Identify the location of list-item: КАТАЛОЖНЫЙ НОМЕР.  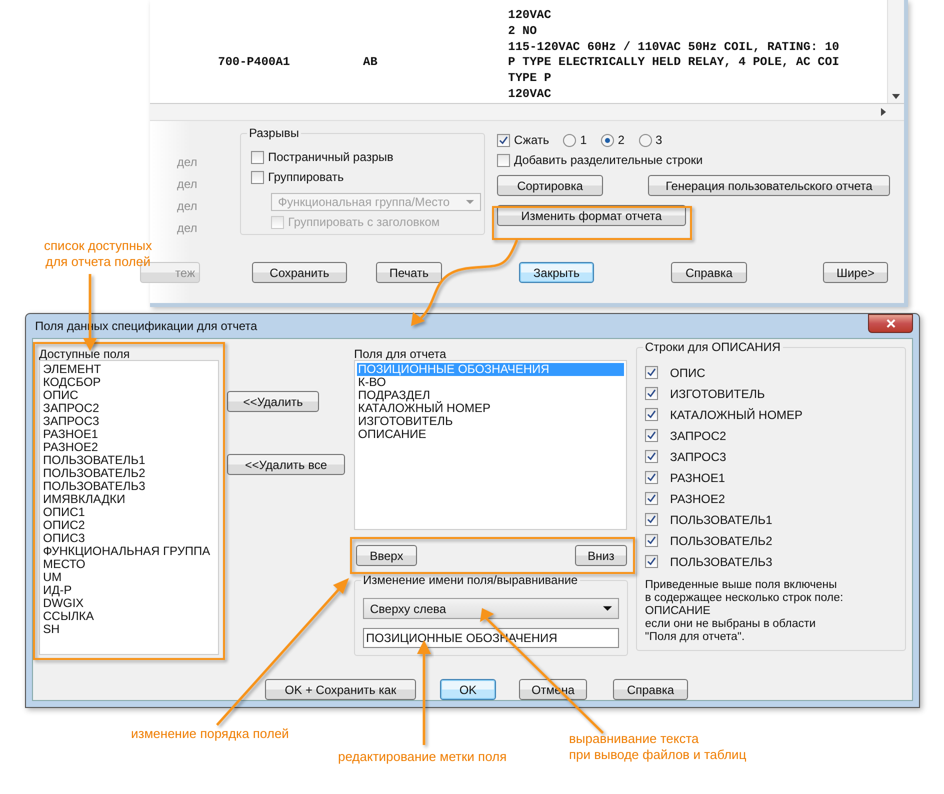
(490, 408).